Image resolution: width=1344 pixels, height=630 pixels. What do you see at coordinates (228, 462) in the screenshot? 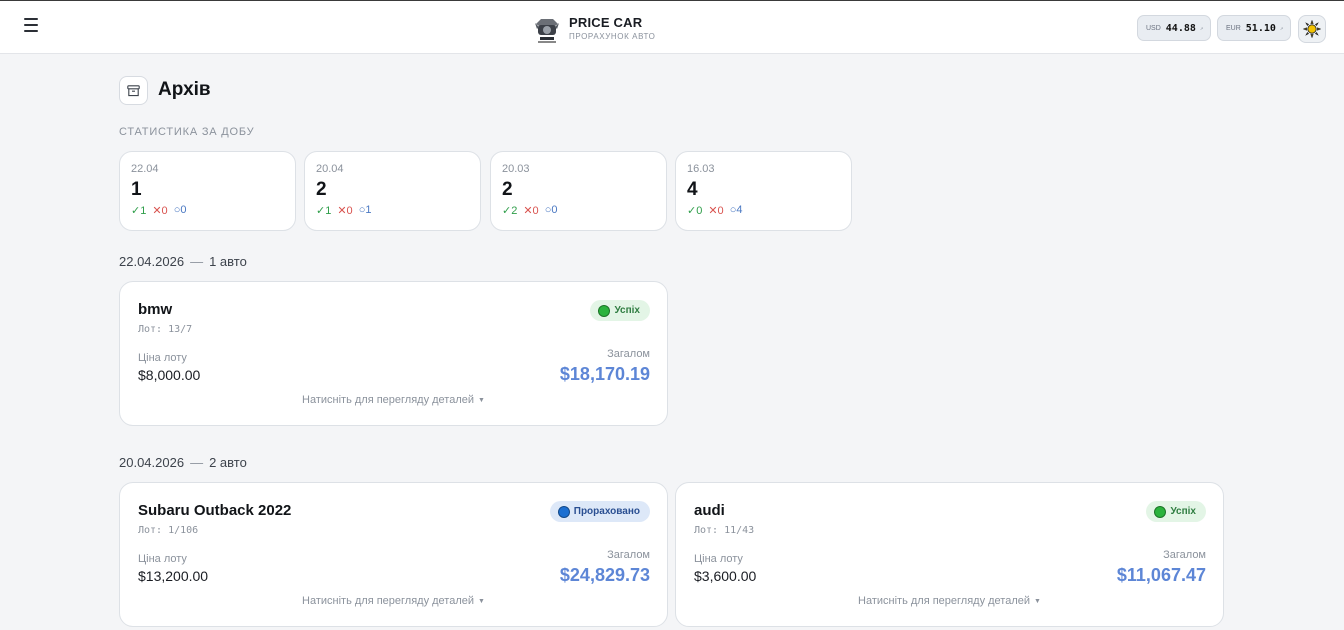
I see `group-count: 2 авто` at bounding box center [228, 462].